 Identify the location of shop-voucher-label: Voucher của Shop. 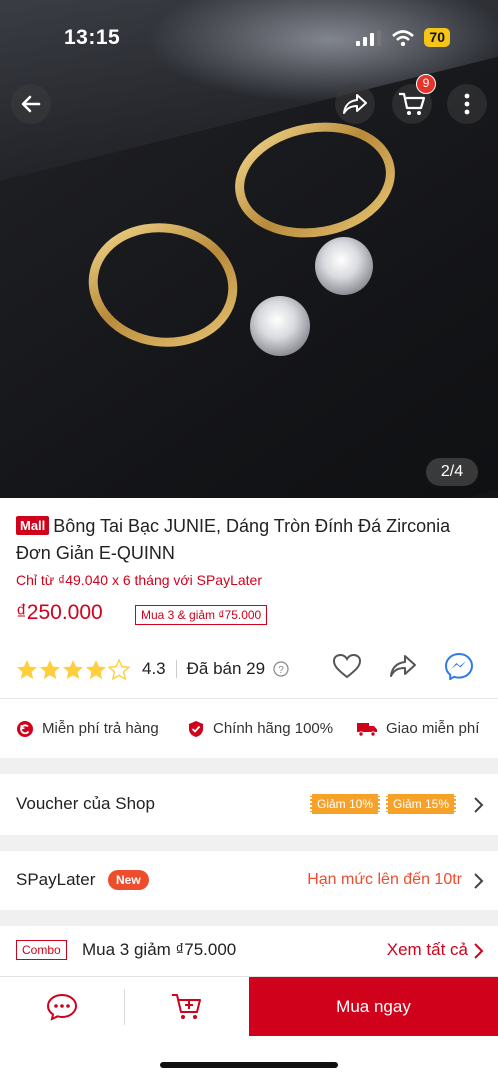
(85, 803).